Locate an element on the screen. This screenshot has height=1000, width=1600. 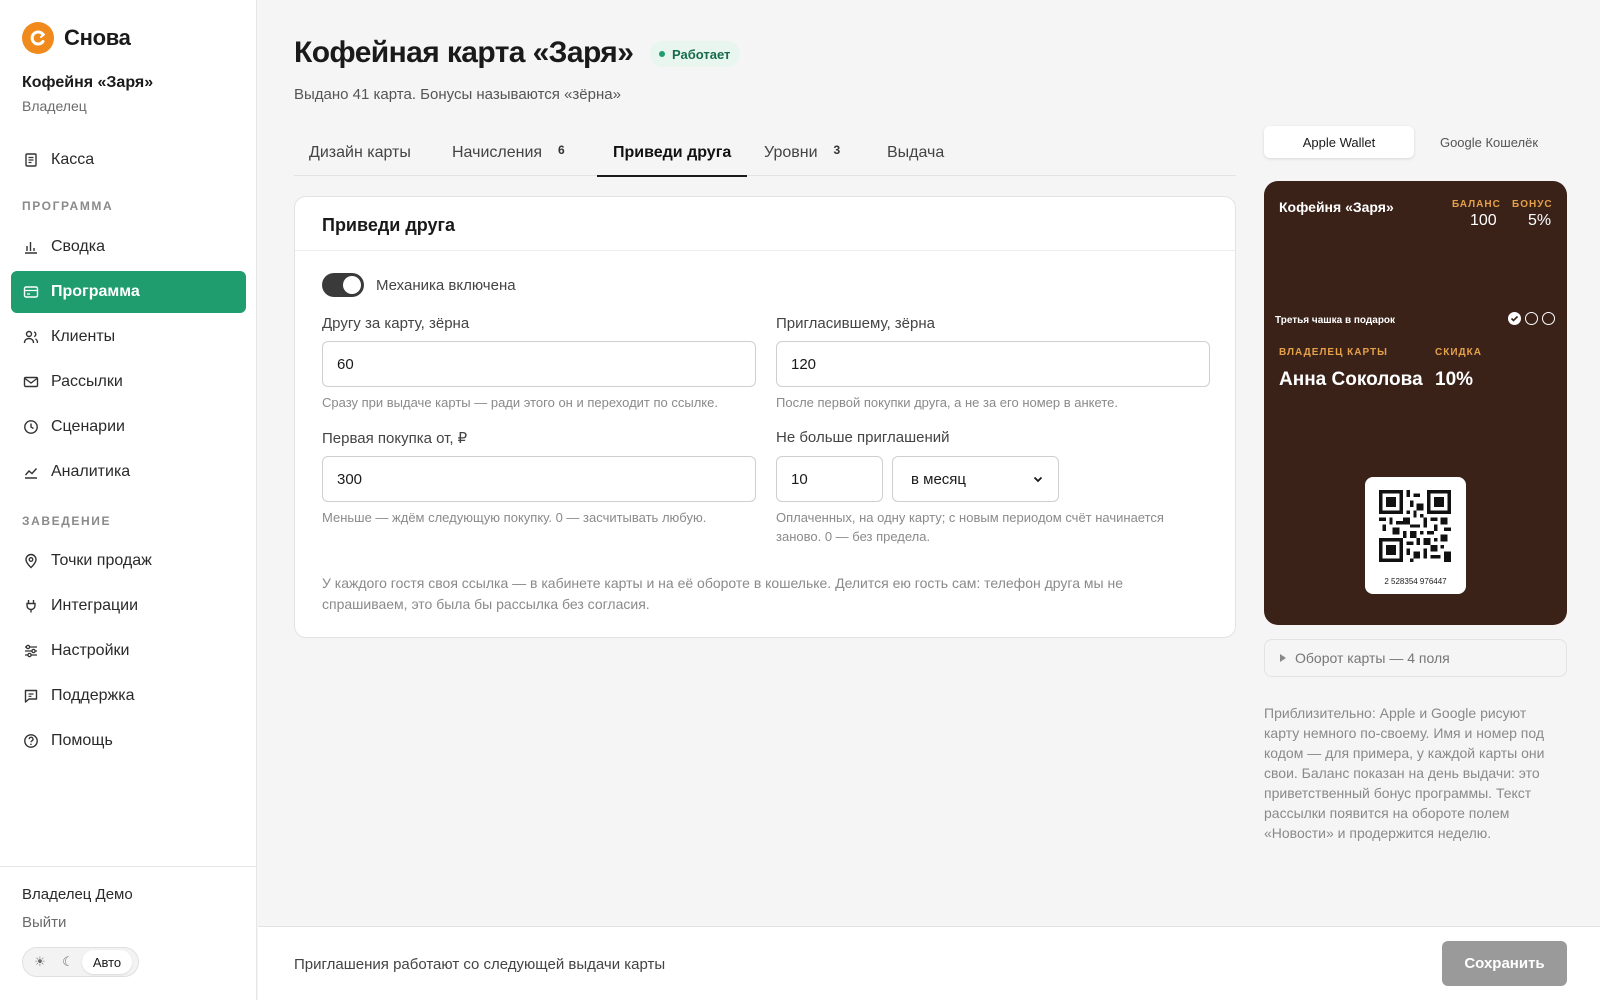
nav-item-program: Программа is located at coordinates (128, 292).